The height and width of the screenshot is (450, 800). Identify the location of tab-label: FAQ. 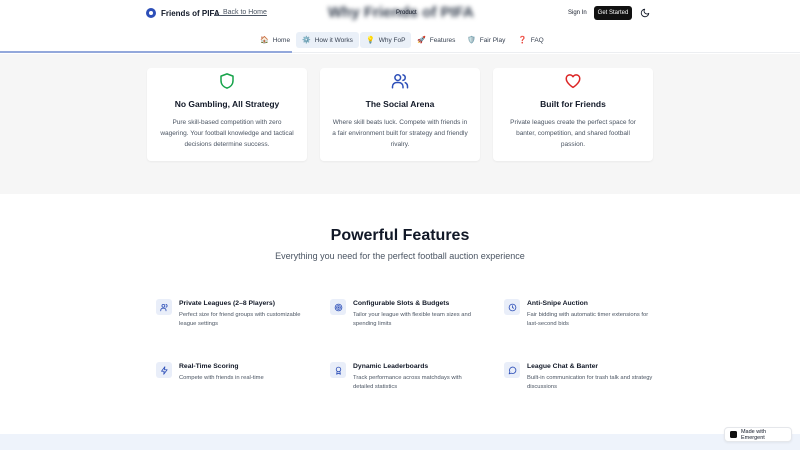
(537, 40).